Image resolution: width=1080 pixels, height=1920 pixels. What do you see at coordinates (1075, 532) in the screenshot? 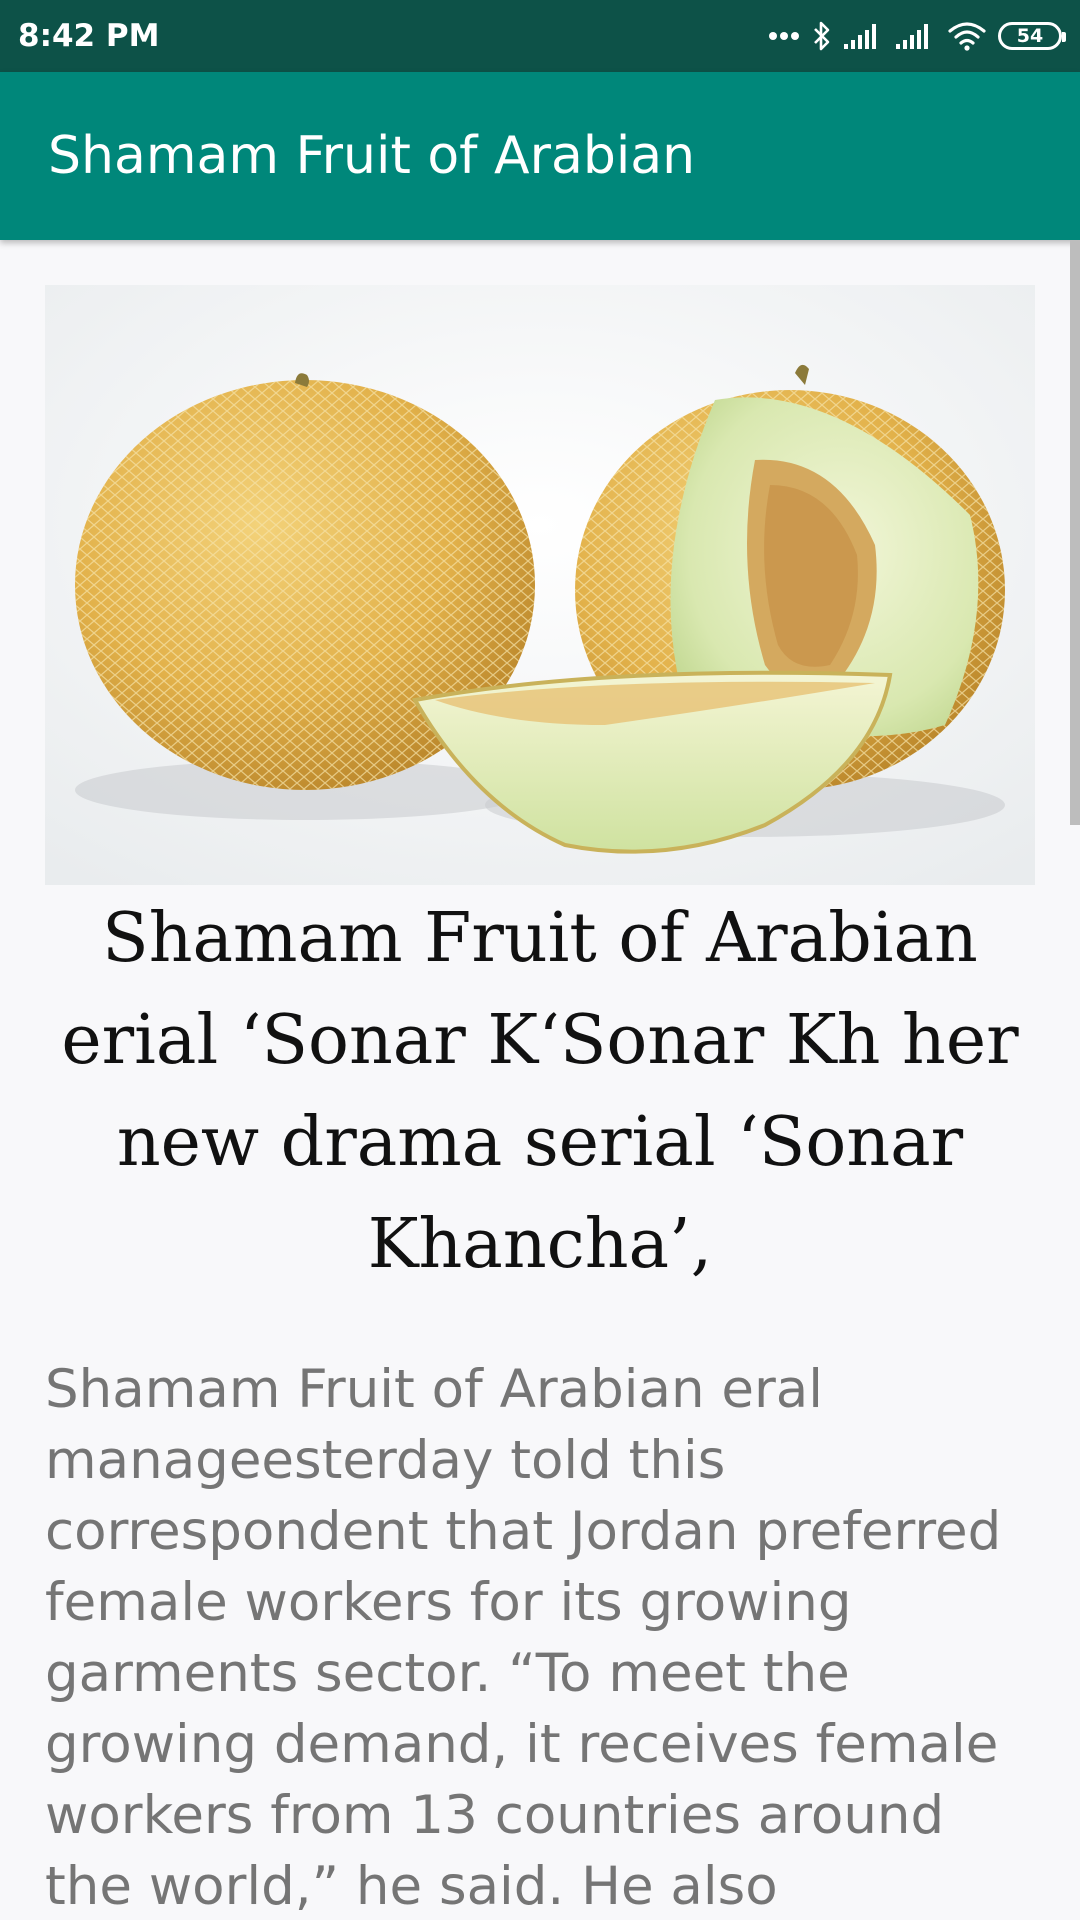
I see `scrollbar` at bounding box center [1075, 532].